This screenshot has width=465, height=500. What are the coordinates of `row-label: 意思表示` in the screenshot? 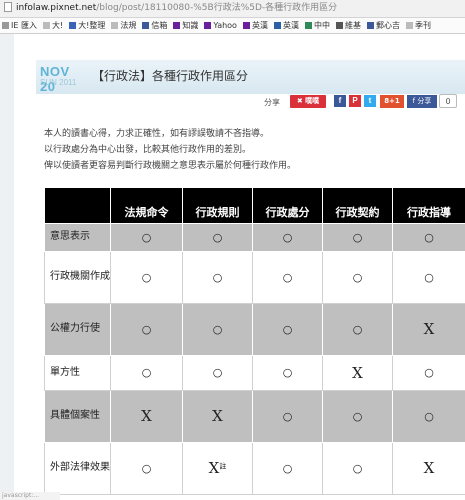 It's located at (77, 237).